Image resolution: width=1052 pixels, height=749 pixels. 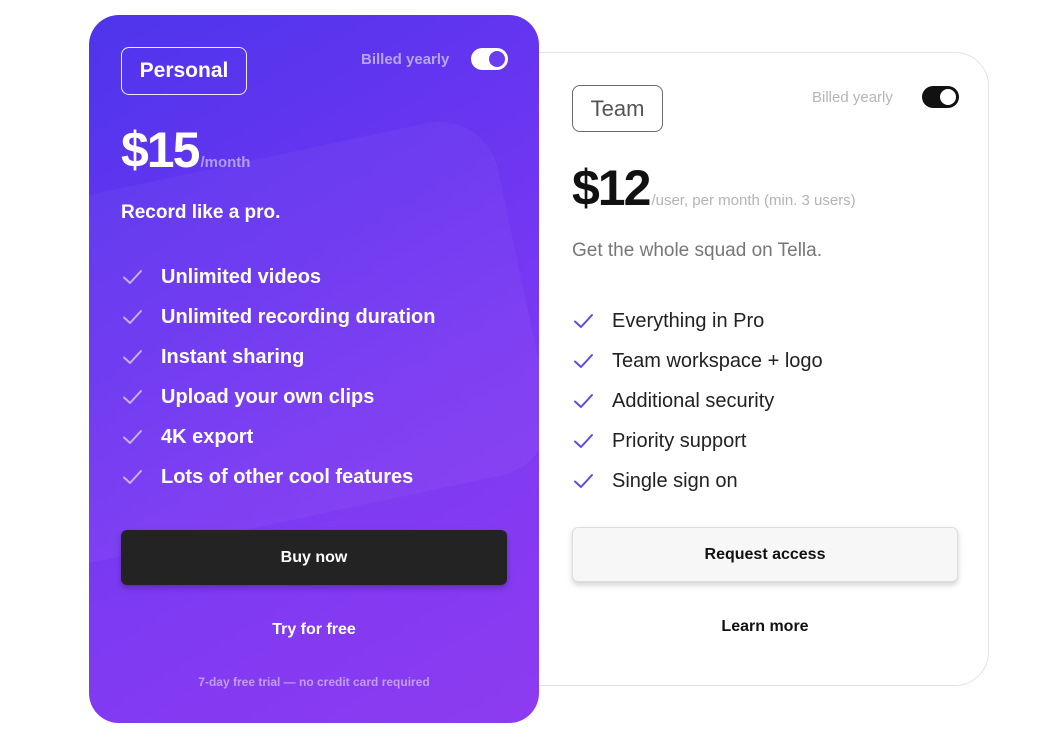 What do you see at coordinates (697, 250) in the screenshot?
I see `team-tagline: Get the whole squad on Tella.` at bounding box center [697, 250].